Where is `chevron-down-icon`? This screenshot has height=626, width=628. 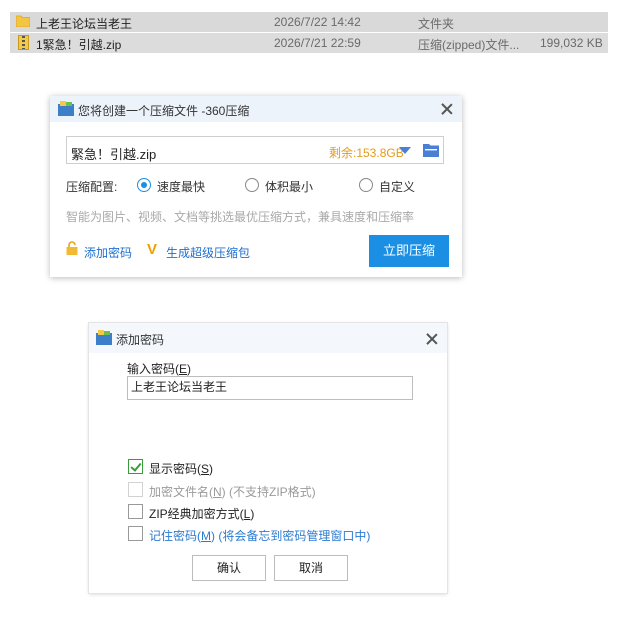
chevron-down-icon is located at coordinates (405, 150).